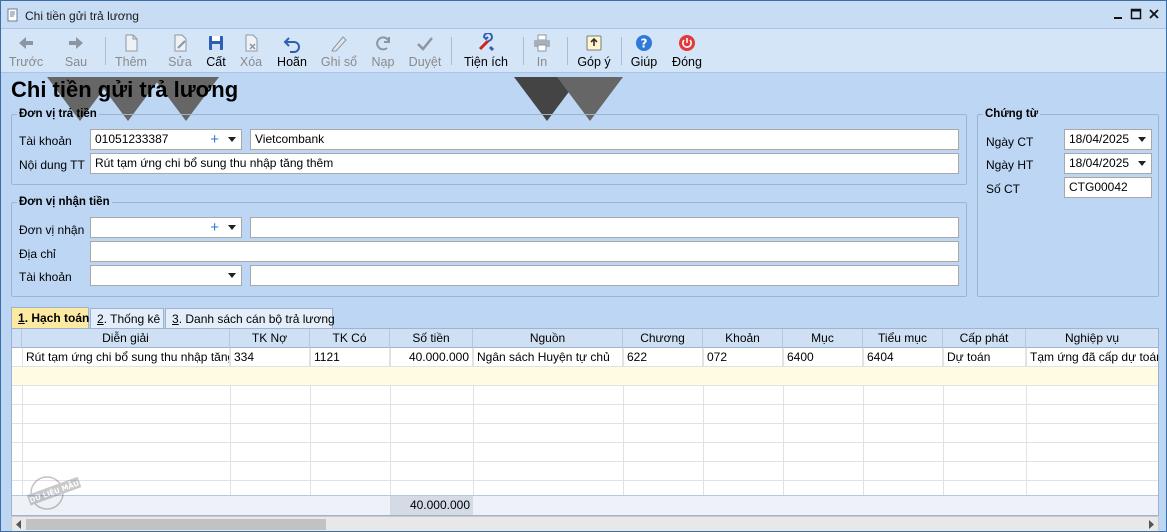  What do you see at coordinates (663, 338) in the screenshot?
I see `col-chapter: Chương` at bounding box center [663, 338].